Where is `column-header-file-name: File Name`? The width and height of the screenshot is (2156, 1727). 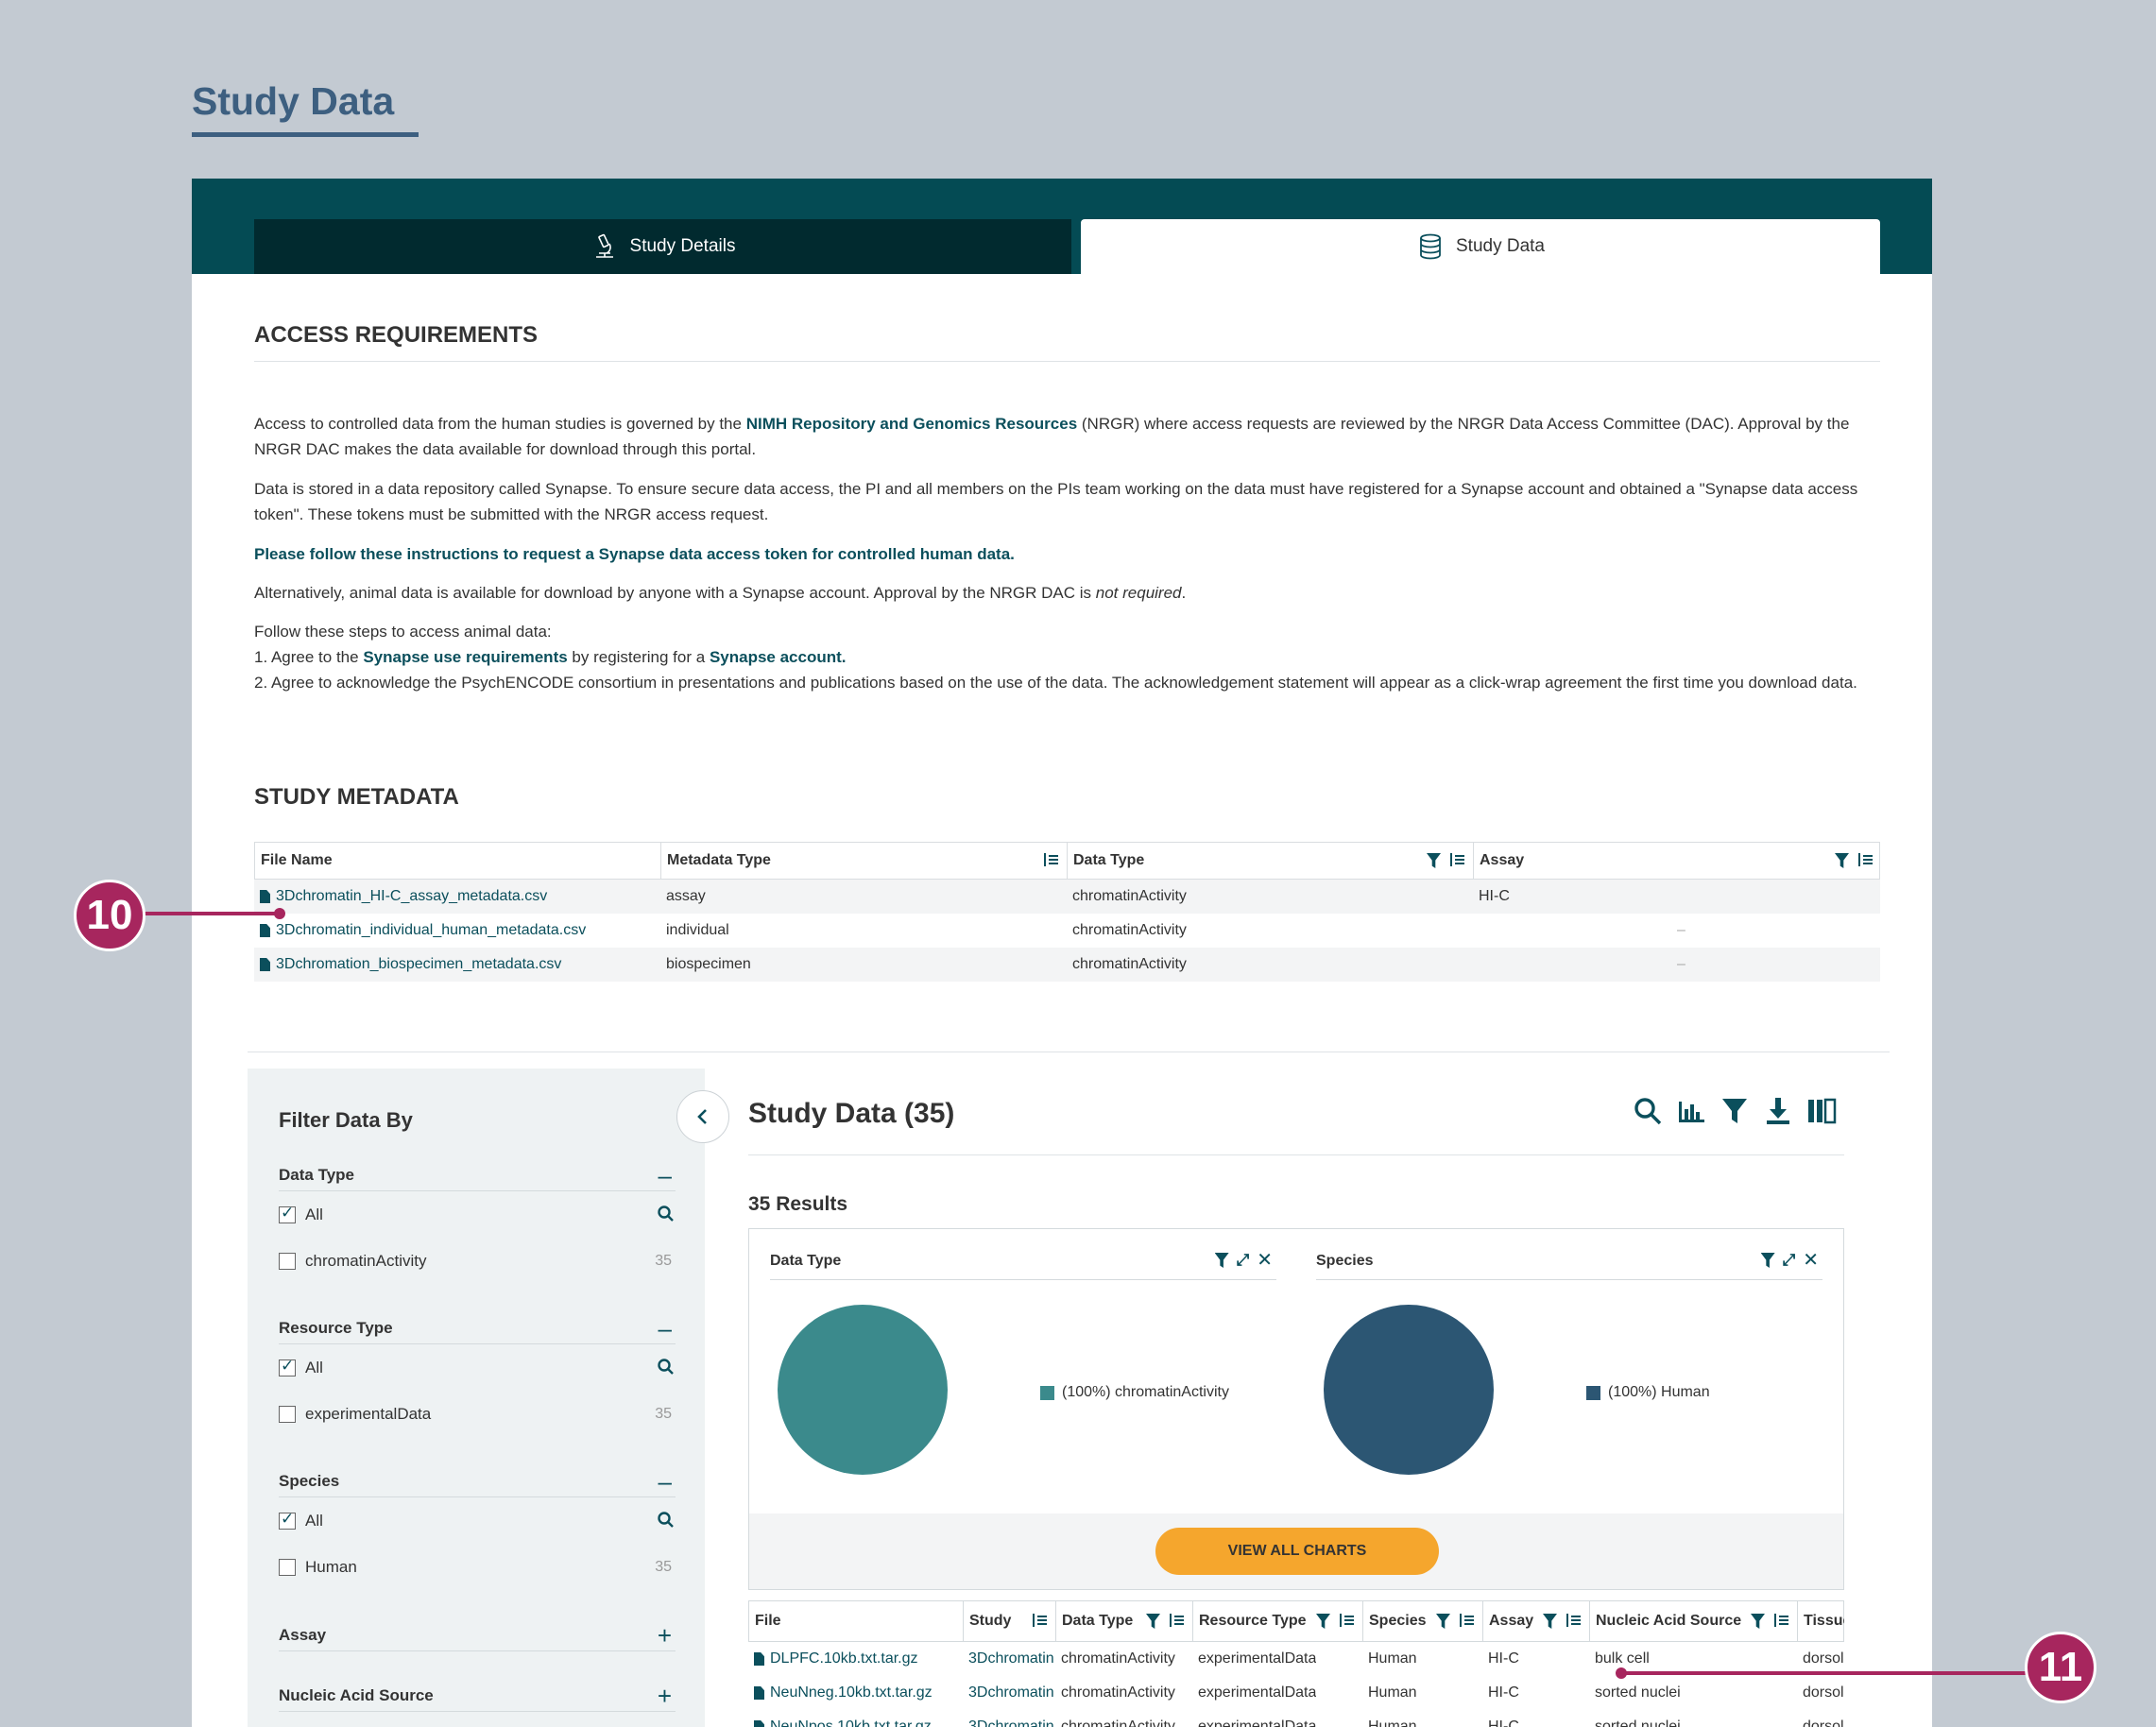
column-header-file-name: File Name is located at coordinates (458, 861).